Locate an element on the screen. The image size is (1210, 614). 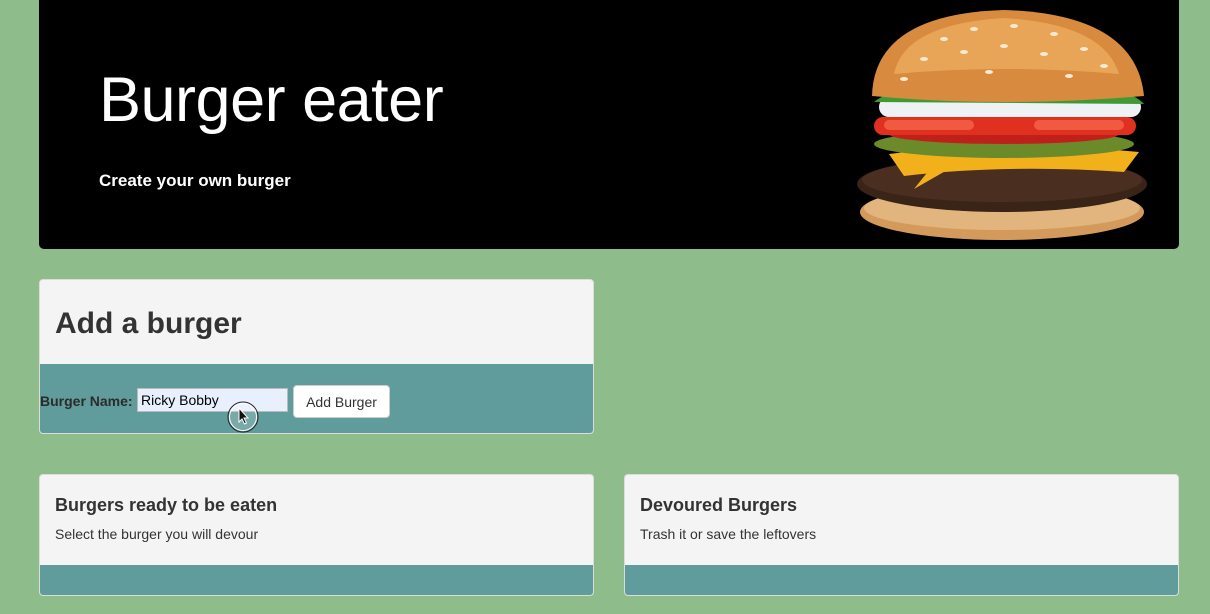
page-title: Burger eater is located at coordinates (271, 100).